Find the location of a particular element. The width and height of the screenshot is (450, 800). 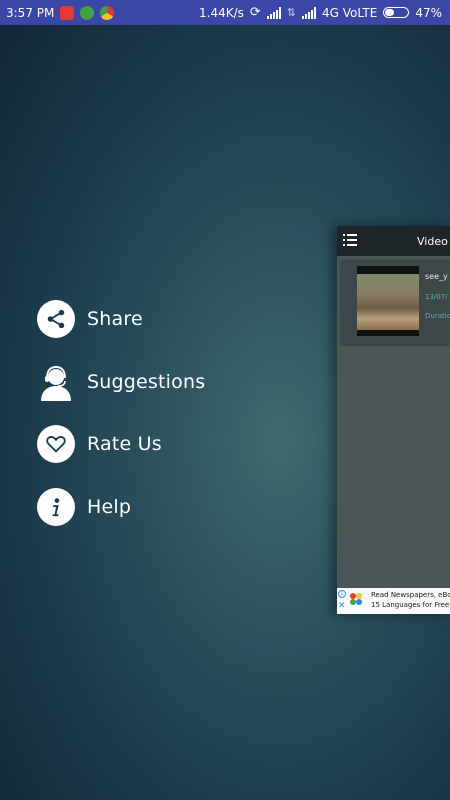

support-agent-icon is located at coordinates (56, 382).